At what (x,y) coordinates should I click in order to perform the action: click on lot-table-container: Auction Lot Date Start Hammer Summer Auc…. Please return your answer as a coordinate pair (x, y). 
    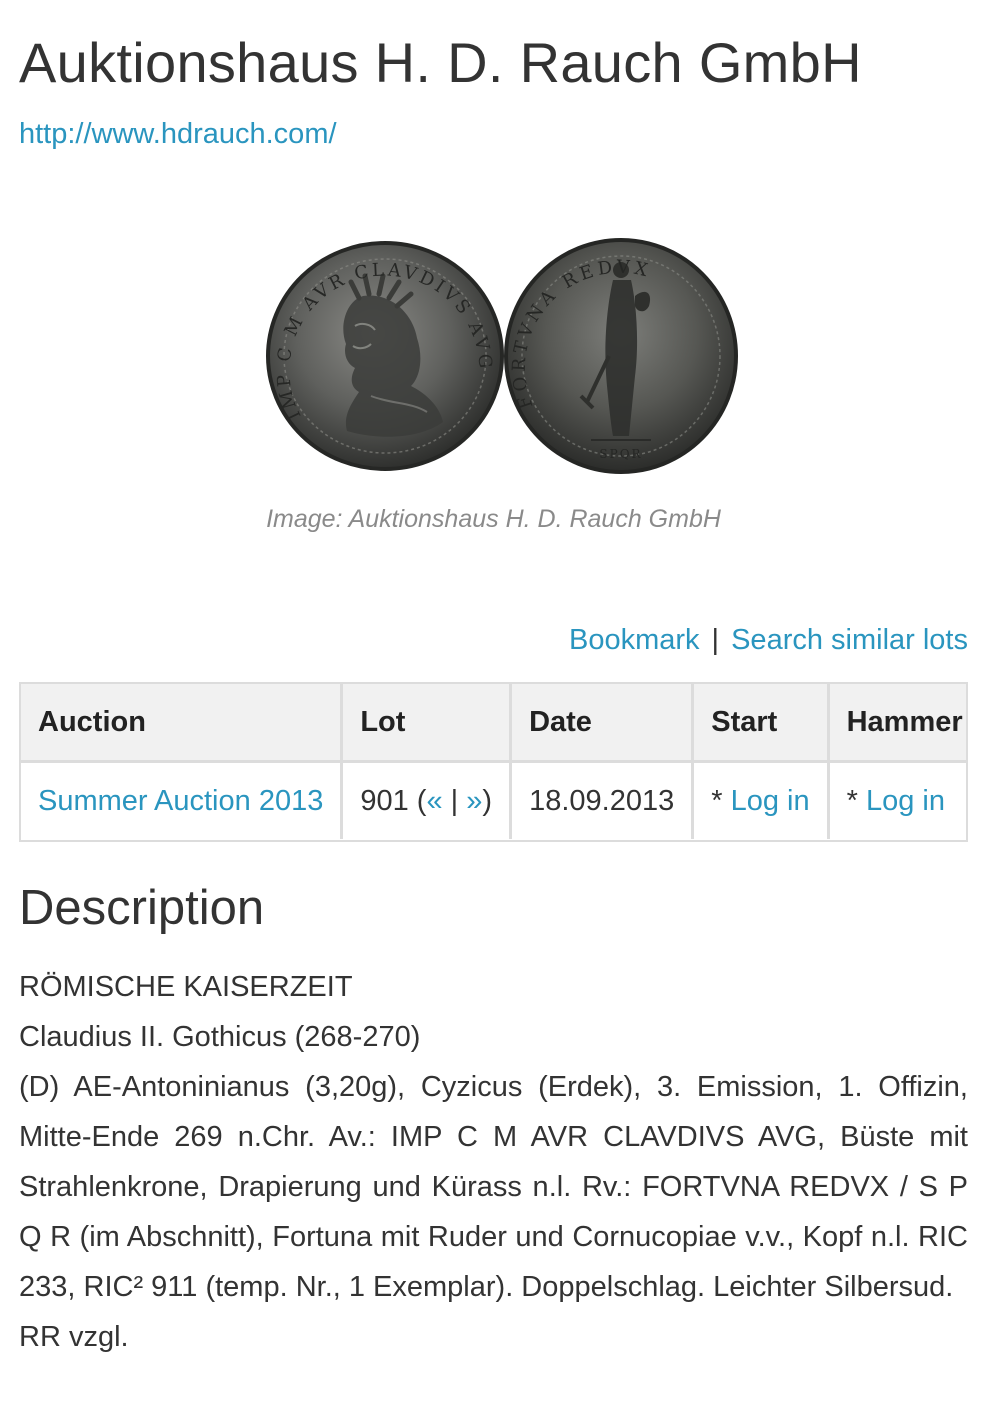
    Looking at the image, I should click on (493, 762).